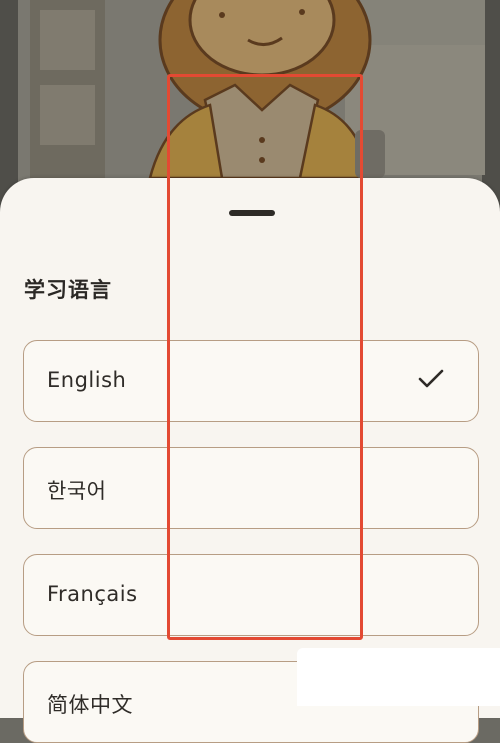  What do you see at coordinates (68, 290) in the screenshot?
I see `sheet-title: 学习语言` at bounding box center [68, 290].